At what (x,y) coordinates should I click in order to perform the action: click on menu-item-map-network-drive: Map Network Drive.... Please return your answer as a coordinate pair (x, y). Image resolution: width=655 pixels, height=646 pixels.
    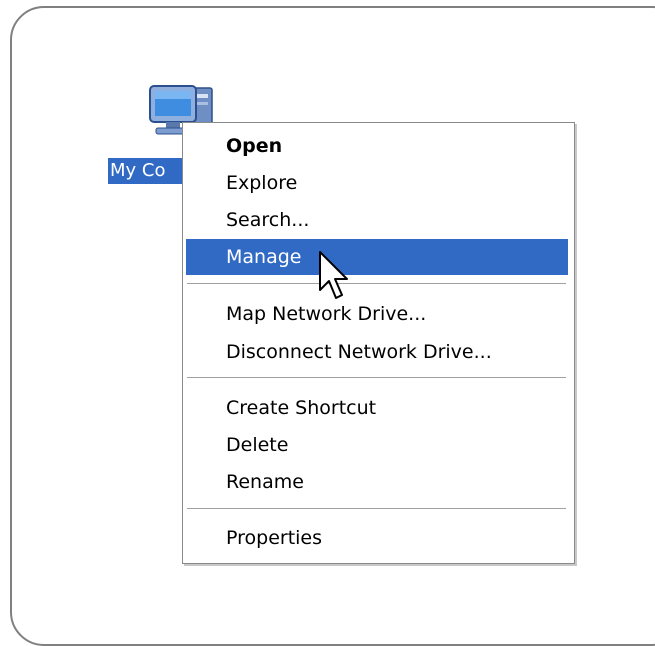
    Looking at the image, I should click on (377, 314).